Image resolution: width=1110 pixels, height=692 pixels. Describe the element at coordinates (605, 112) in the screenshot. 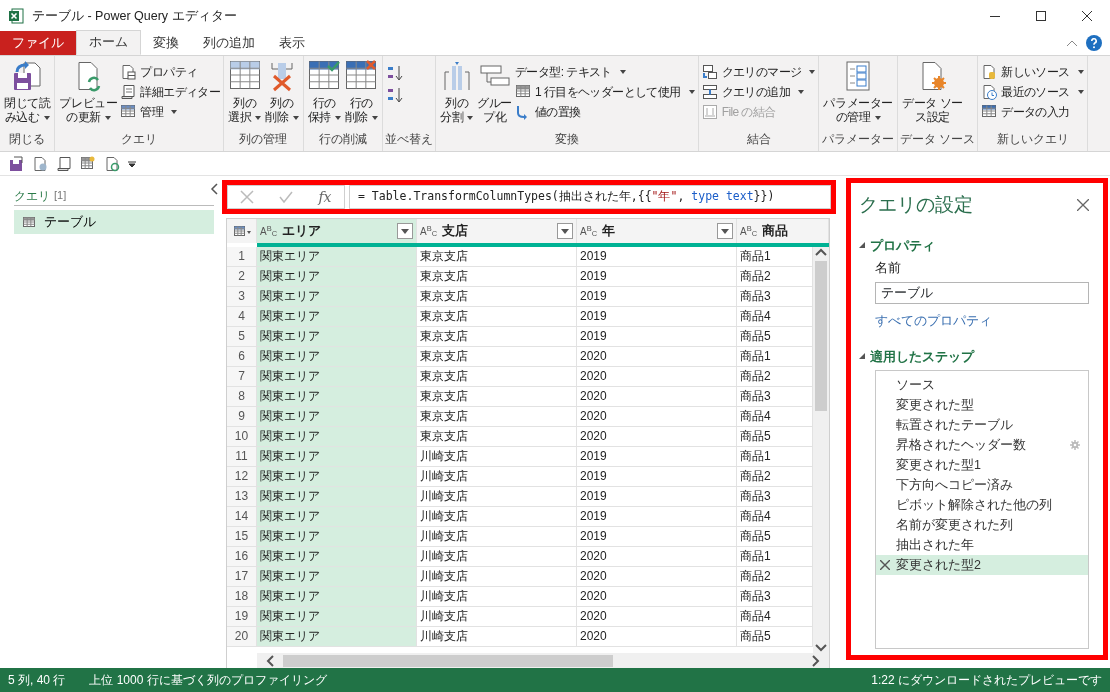

I see `ribbon-button: 値の置換` at that location.